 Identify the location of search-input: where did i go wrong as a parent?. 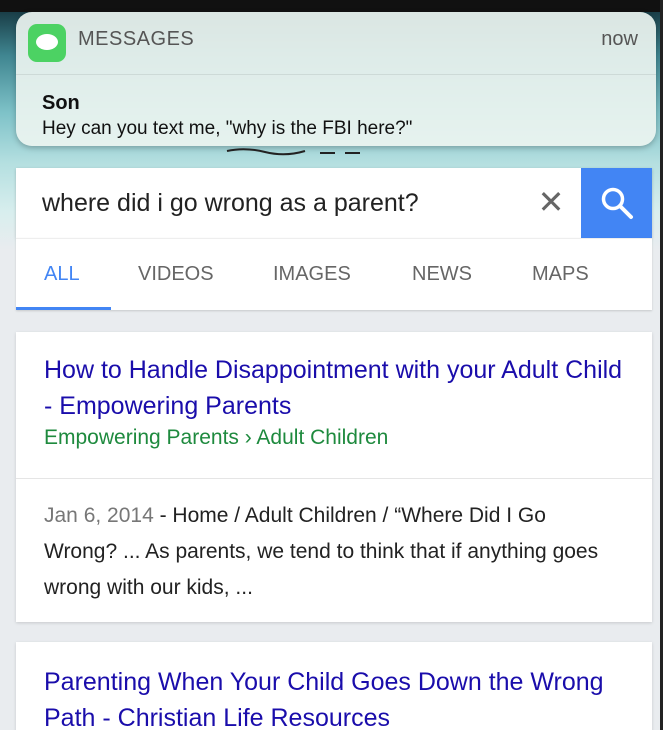
(230, 203).